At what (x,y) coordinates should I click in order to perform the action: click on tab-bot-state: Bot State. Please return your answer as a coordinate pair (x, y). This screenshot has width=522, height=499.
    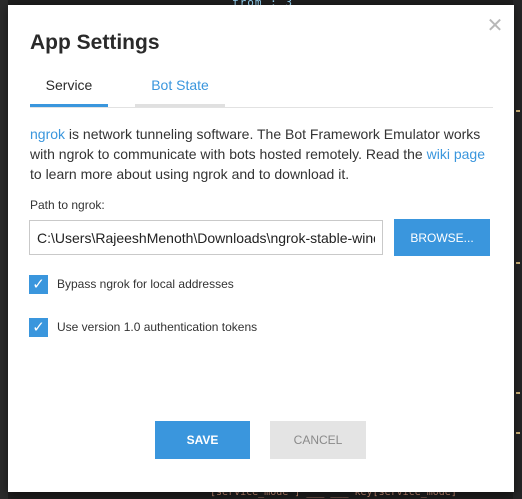
    Looking at the image, I should click on (180, 90).